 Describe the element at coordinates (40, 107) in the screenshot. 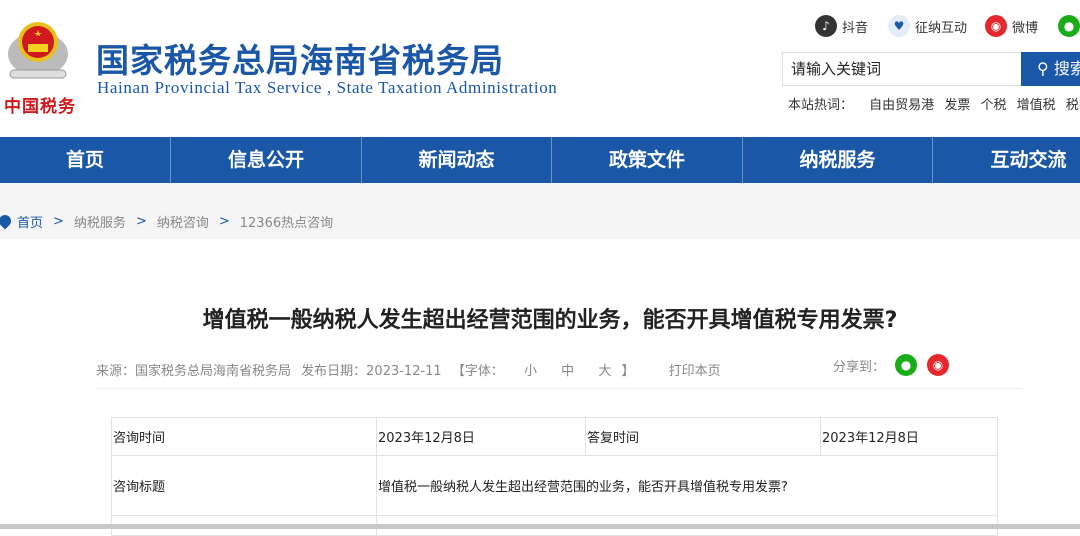

I see `logo-text: 中国税务` at that location.